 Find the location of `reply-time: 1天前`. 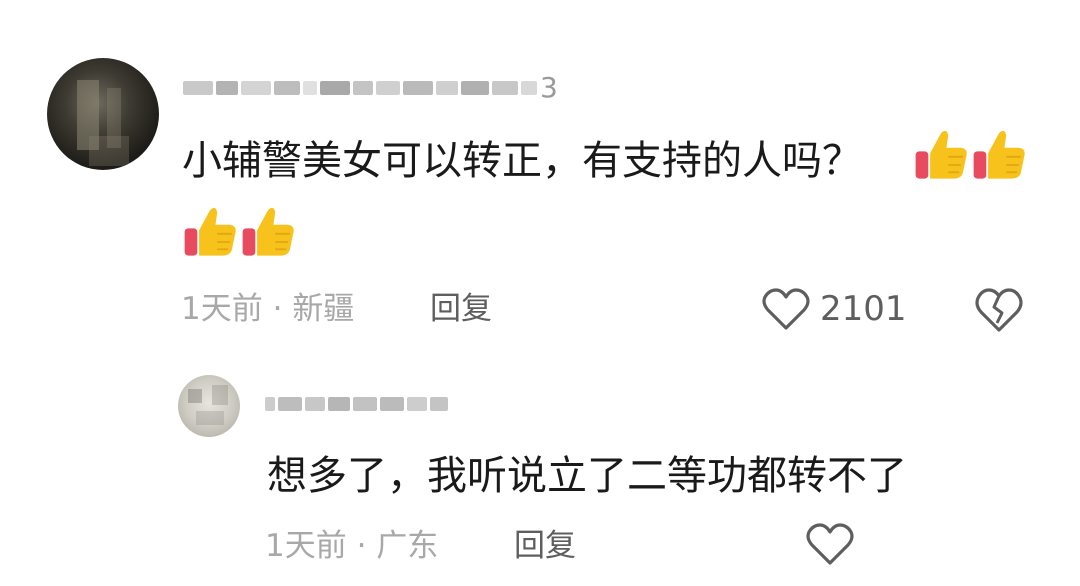

reply-time: 1天前 is located at coordinates (306, 546).